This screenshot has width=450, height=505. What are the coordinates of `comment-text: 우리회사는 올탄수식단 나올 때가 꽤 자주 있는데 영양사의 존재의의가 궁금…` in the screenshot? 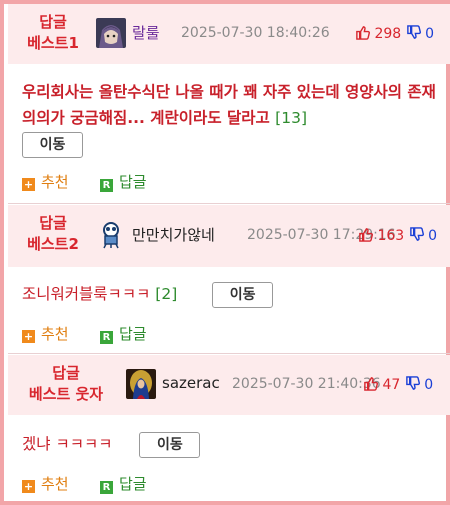 It's located at (229, 105).